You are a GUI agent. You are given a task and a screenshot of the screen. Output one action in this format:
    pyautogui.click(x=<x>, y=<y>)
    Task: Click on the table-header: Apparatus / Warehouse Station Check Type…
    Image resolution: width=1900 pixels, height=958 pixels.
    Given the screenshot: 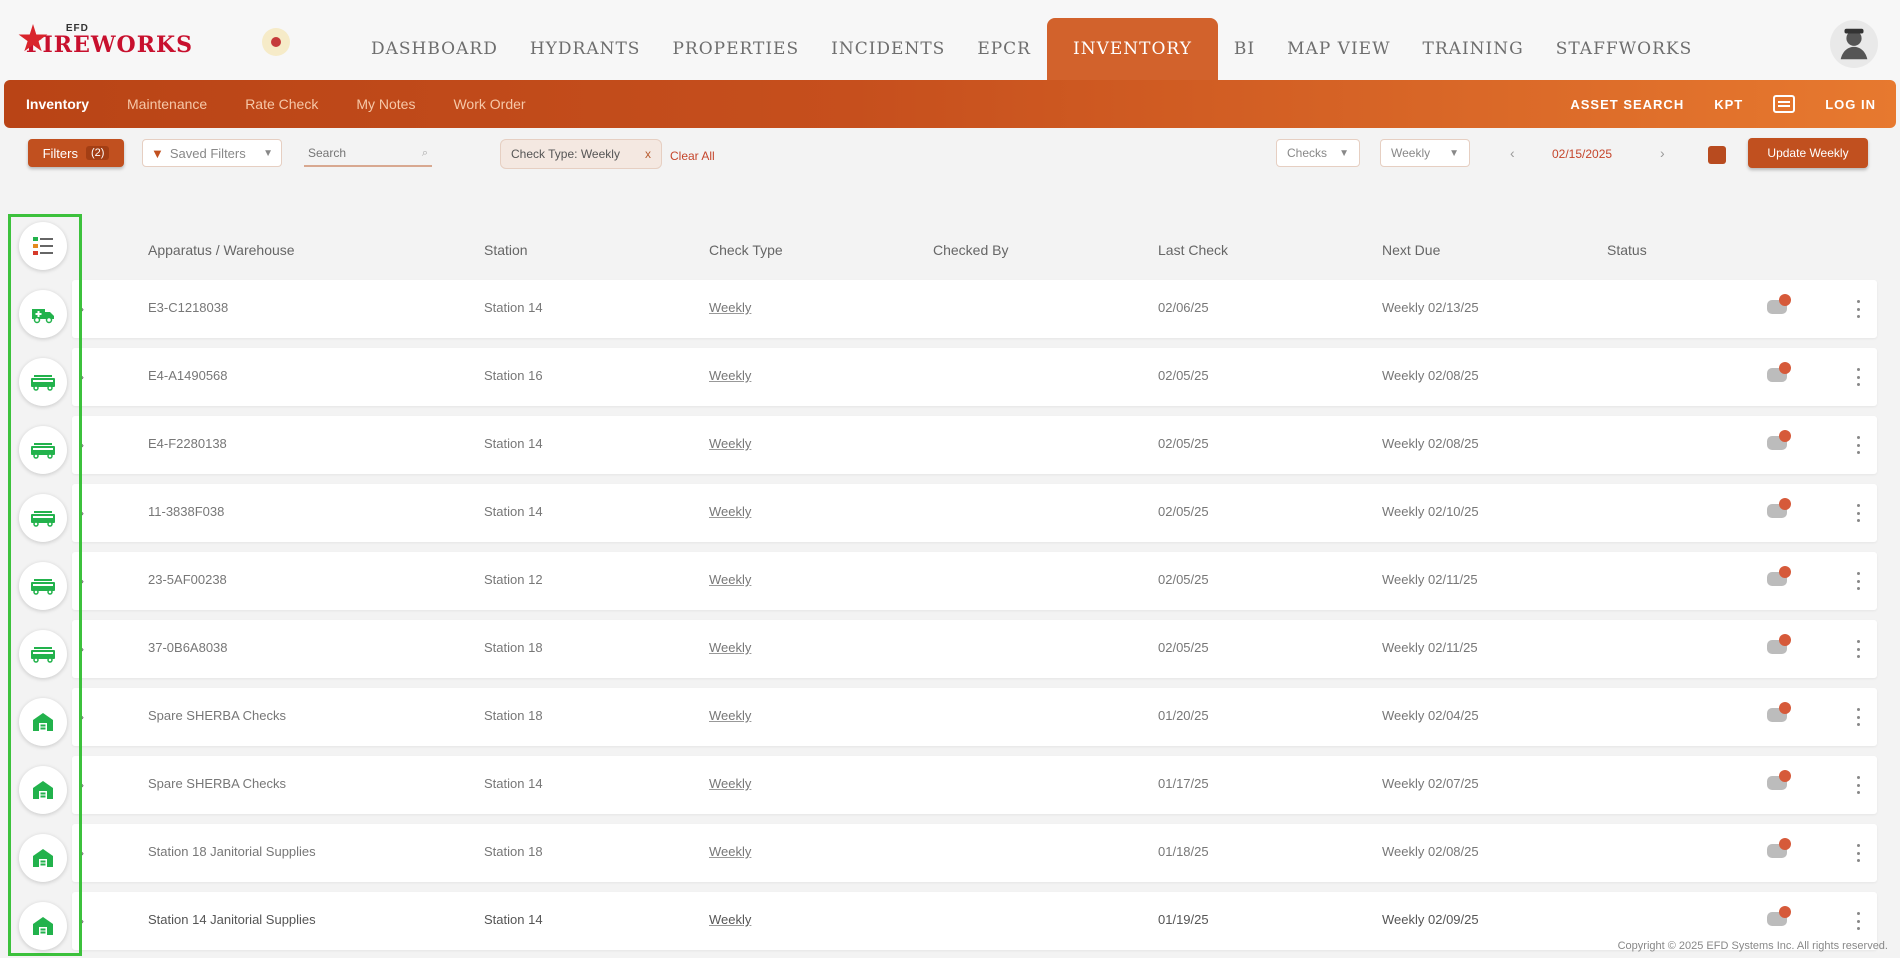 What is the action you would take?
    pyautogui.click(x=975, y=251)
    